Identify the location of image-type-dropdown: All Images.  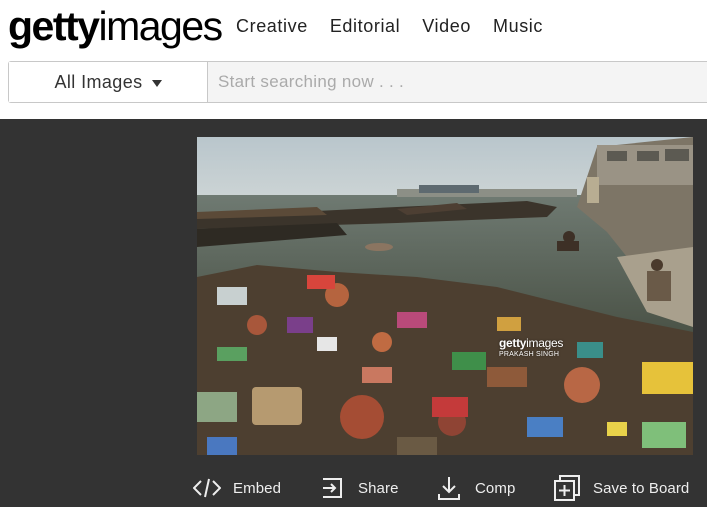
(108, 82).